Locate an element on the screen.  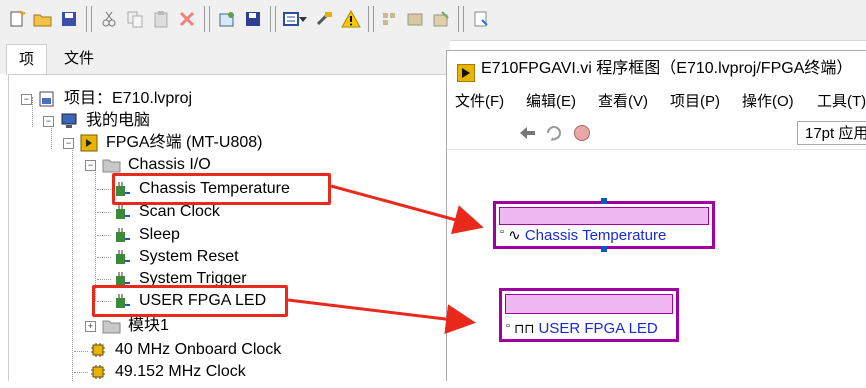
arrow-to-chassis-temperature is located at coordinates (407, 209).